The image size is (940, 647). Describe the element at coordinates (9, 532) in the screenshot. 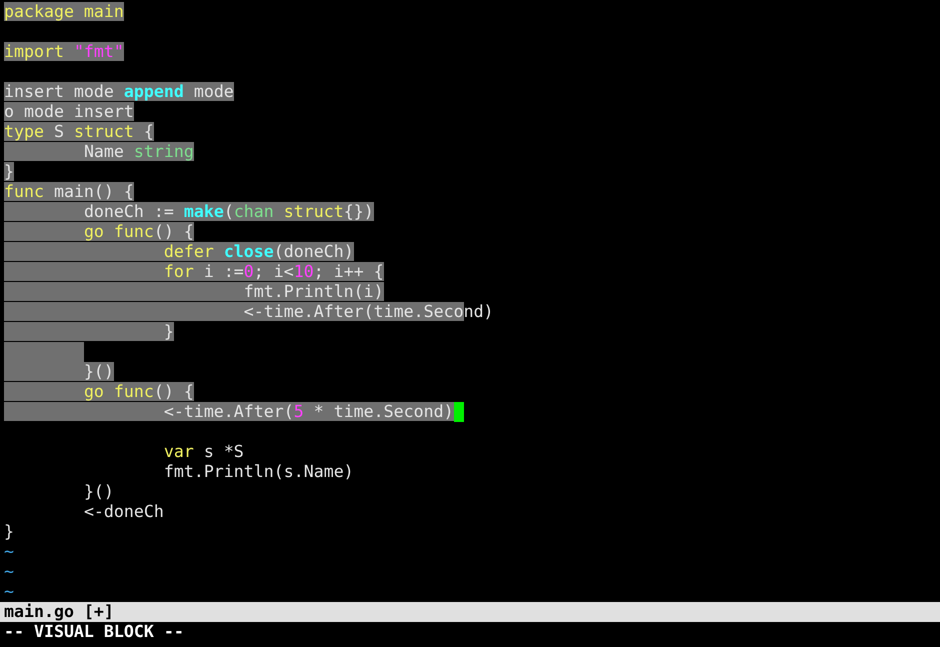

I see `code-line: }` at that location.